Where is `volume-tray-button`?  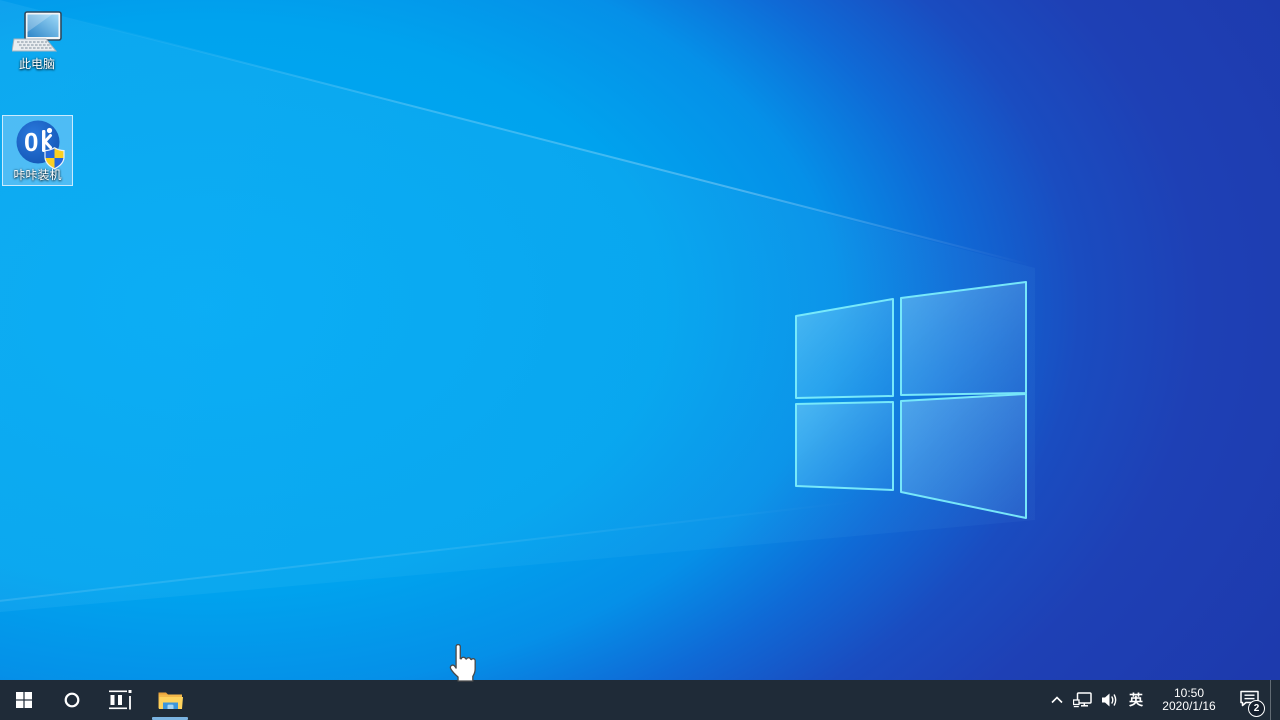
volume-tray-button is located at coordinates (1109, 700).